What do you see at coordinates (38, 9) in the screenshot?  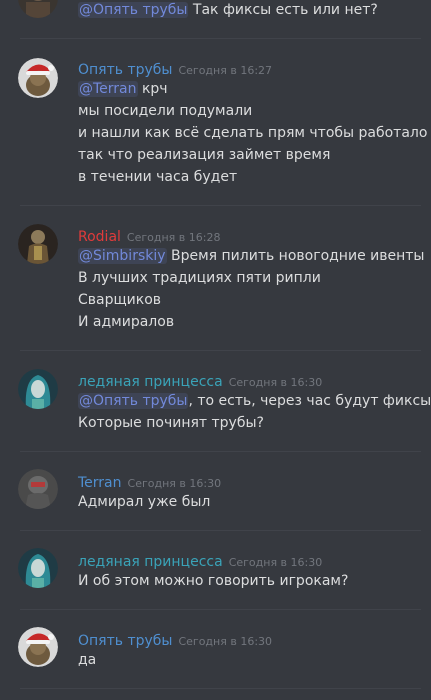 I see `partial-avatar-icon` at bounding box center [38, 9].